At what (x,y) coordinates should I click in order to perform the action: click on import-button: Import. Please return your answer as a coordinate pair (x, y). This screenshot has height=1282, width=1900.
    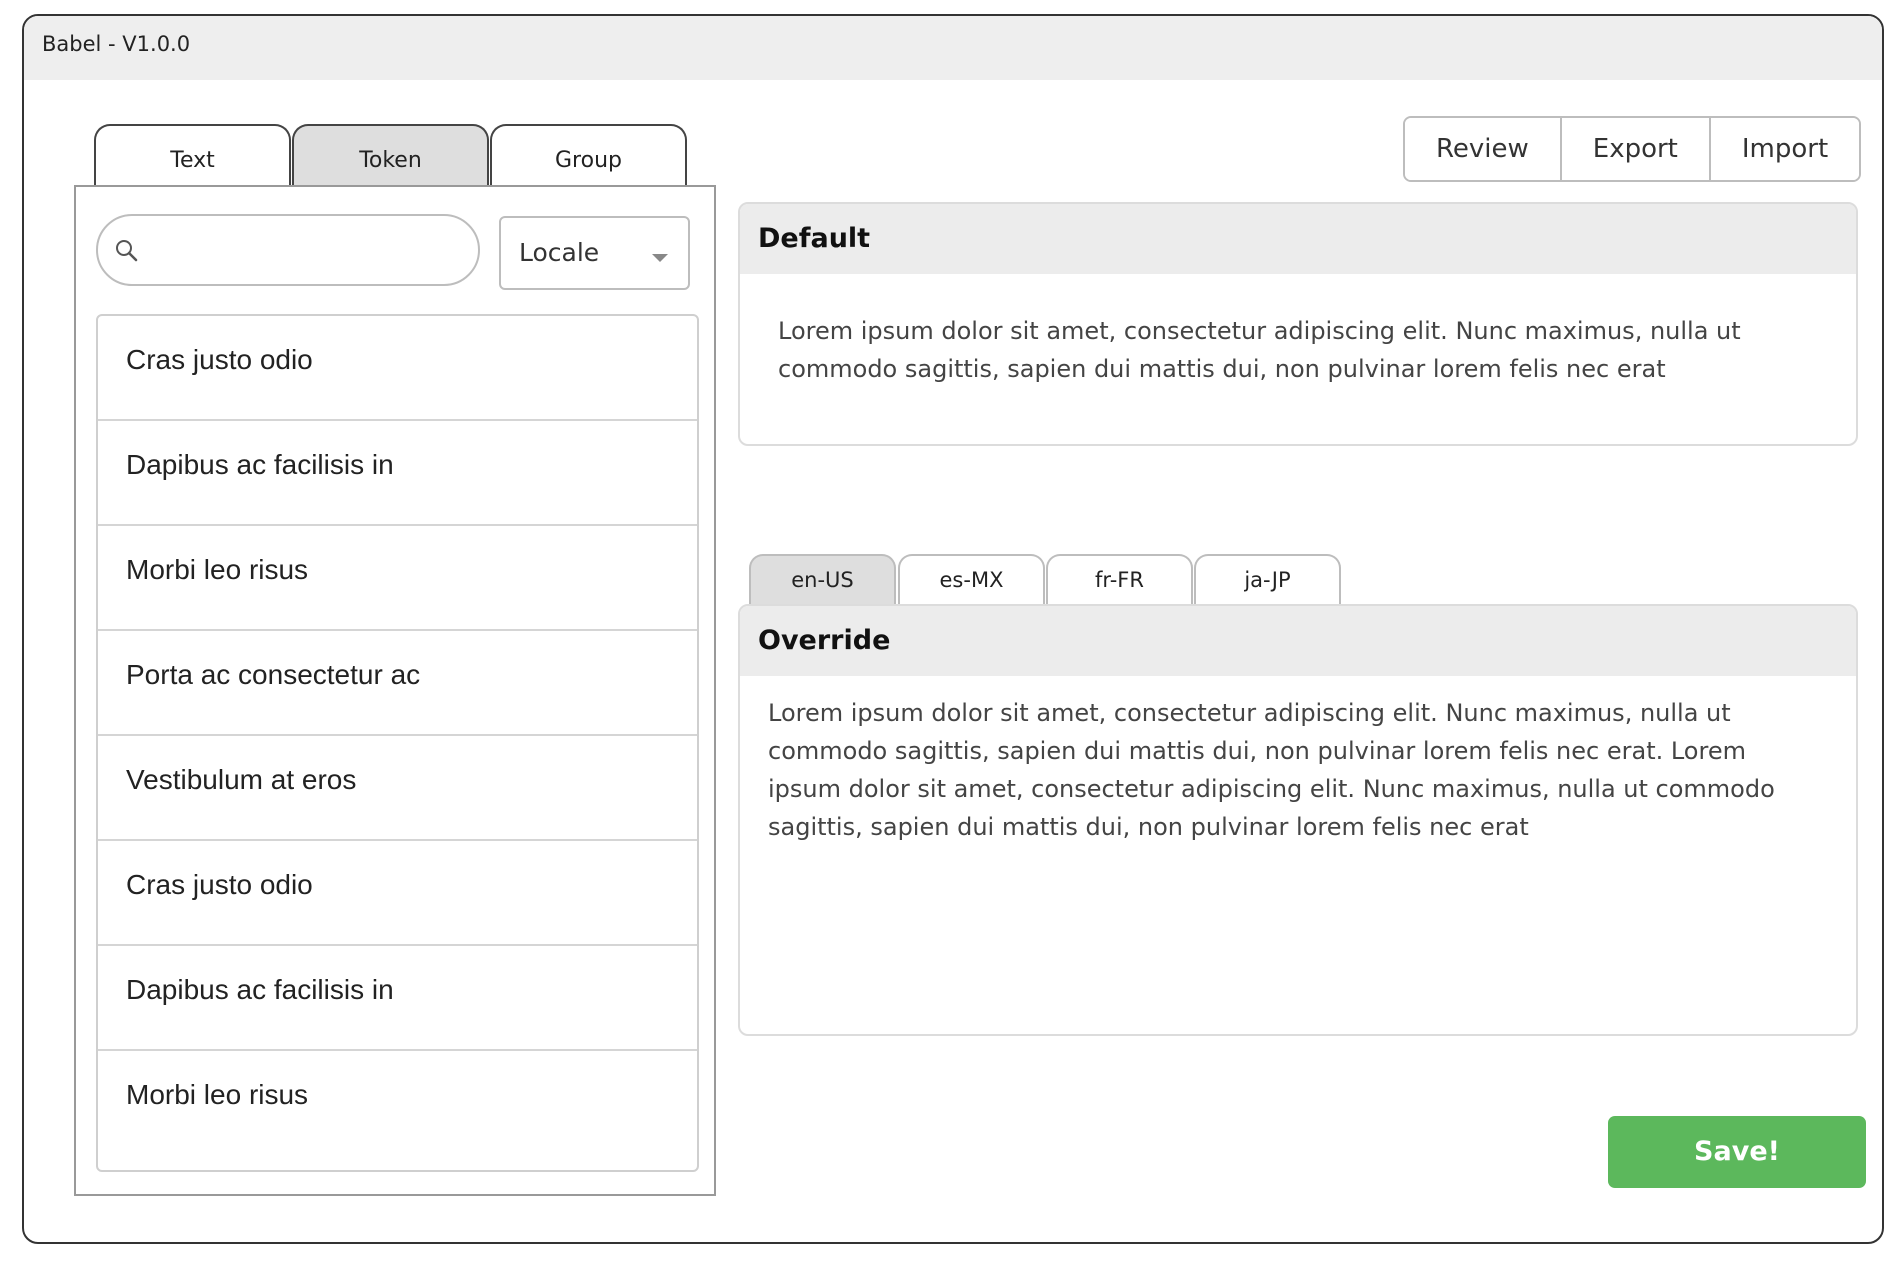
    Looking at the image, I should click on (1785, 149).